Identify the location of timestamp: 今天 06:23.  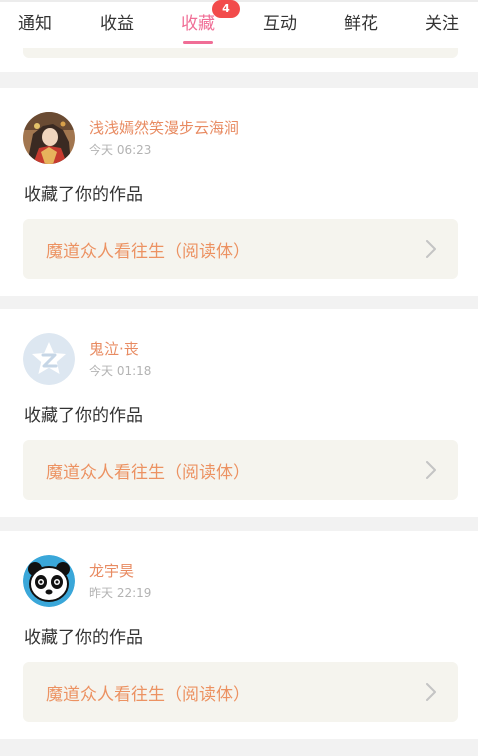
(120, 150).